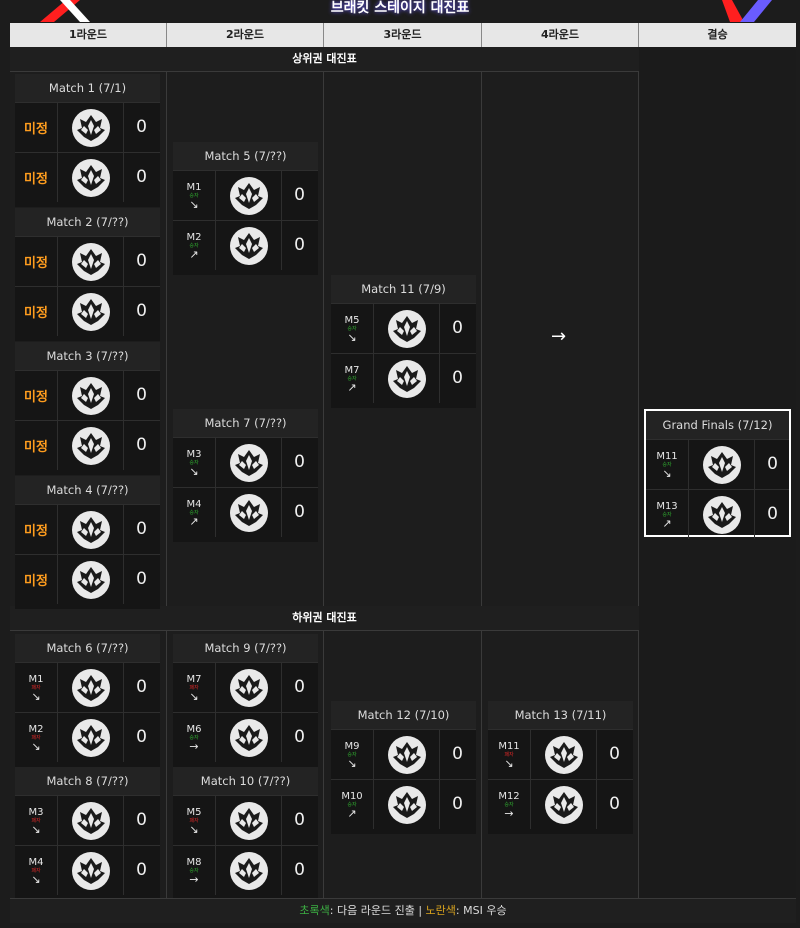 This screenshot has width=800, height=928. What do you see at coordinates (352, 328) in the screenshot?
I see `team-slot-label: M5 승자 ↘` at bounding box center [352, 328].